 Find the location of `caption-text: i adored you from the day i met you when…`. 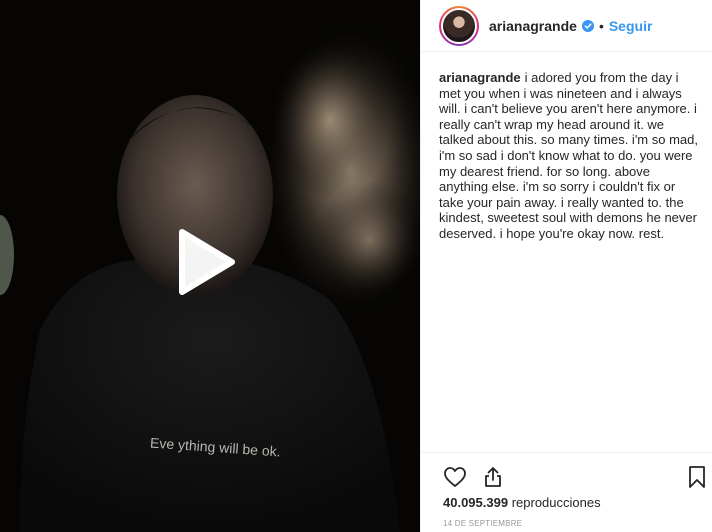

caption-text: i adored you from the day i met you when… is located at coordinates (568, 155).